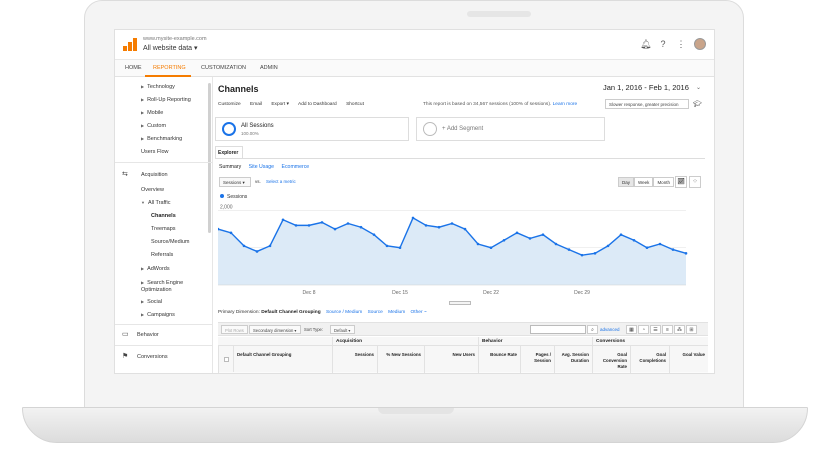 This screenshot has height=449, width=828. Describe the element at coordinates (162, 255) in the screenshot. I see `sidebar-item-referrals: Referrals` at that location.